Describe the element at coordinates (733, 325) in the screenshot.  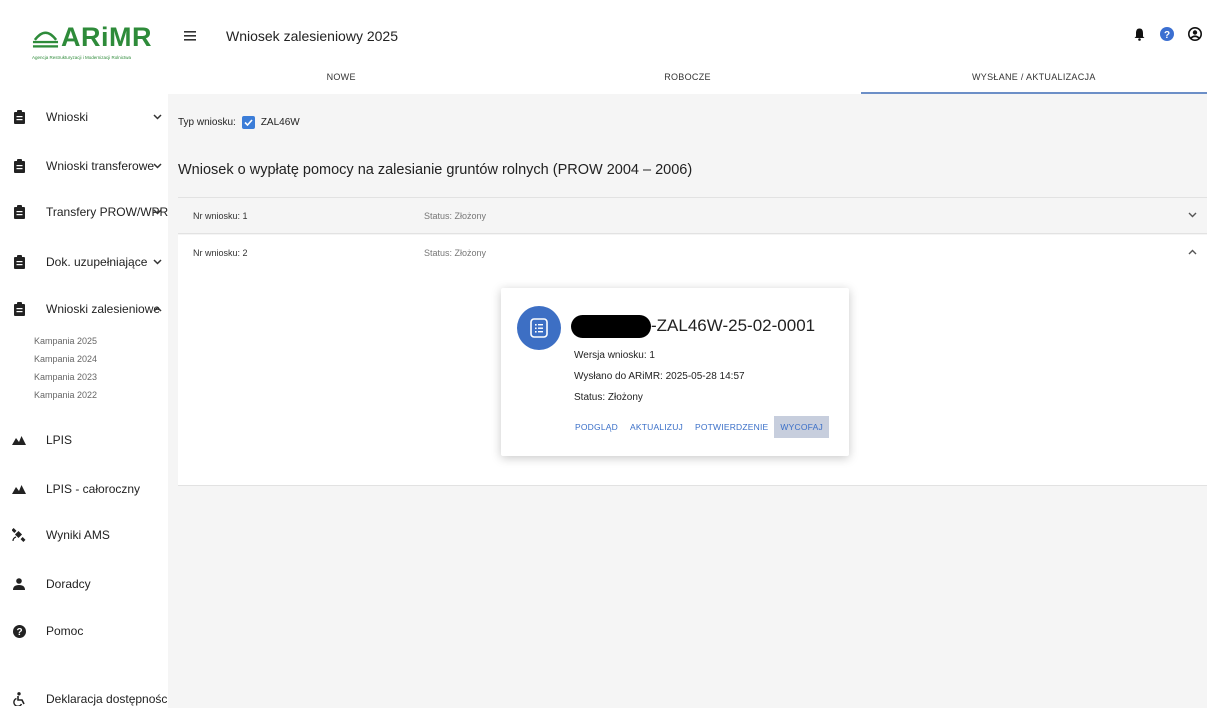
I see `application-id: -ZAL46W-25-02-0001` at that location.